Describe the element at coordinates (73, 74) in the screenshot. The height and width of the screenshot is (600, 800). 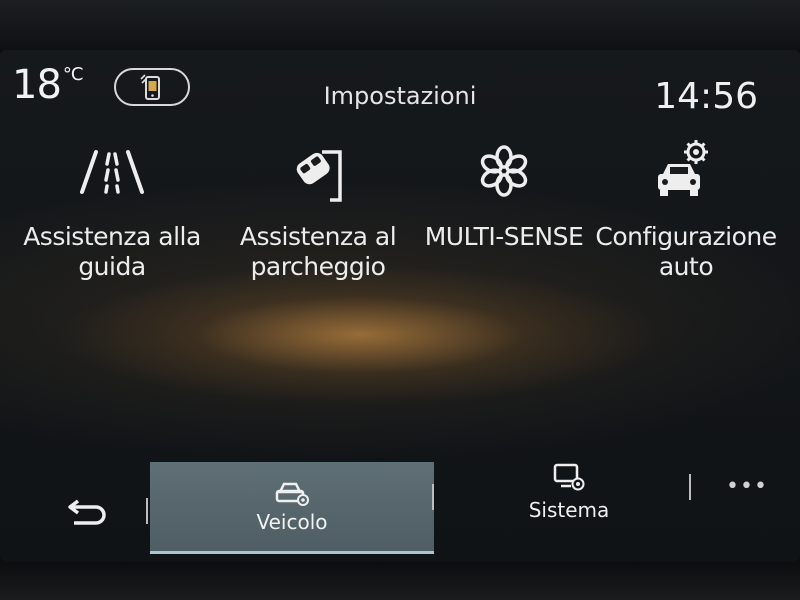
I see `temperature-unit: °C` at that location.